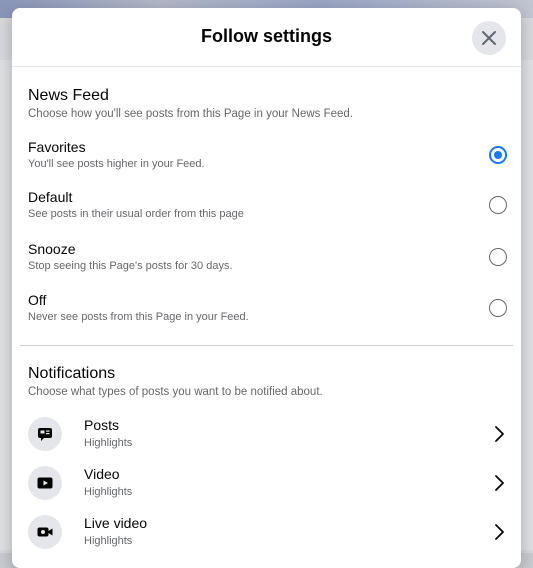  Describe the element at coordinates (45, 434) in the screenshot. I see `post-icon` at that location.